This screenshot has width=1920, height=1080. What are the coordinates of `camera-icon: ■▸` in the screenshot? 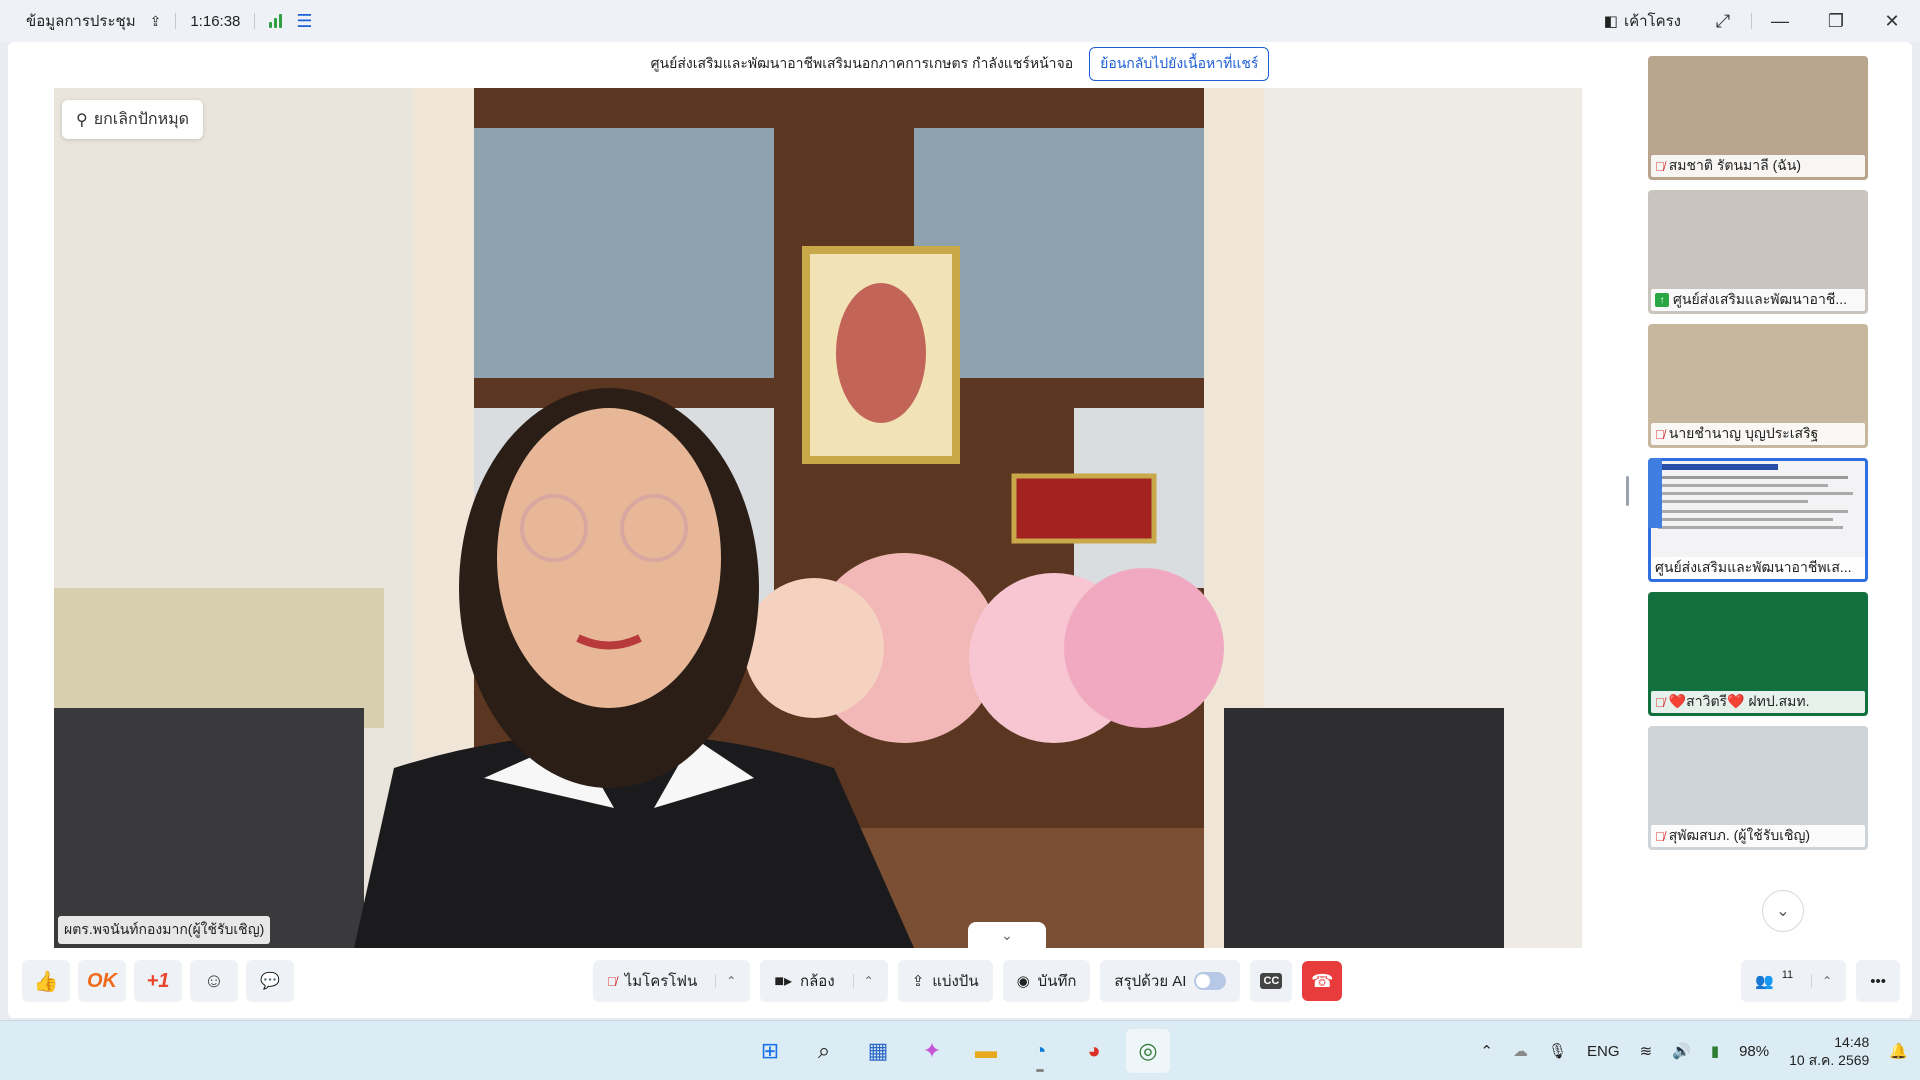 It's located at (783, 981).